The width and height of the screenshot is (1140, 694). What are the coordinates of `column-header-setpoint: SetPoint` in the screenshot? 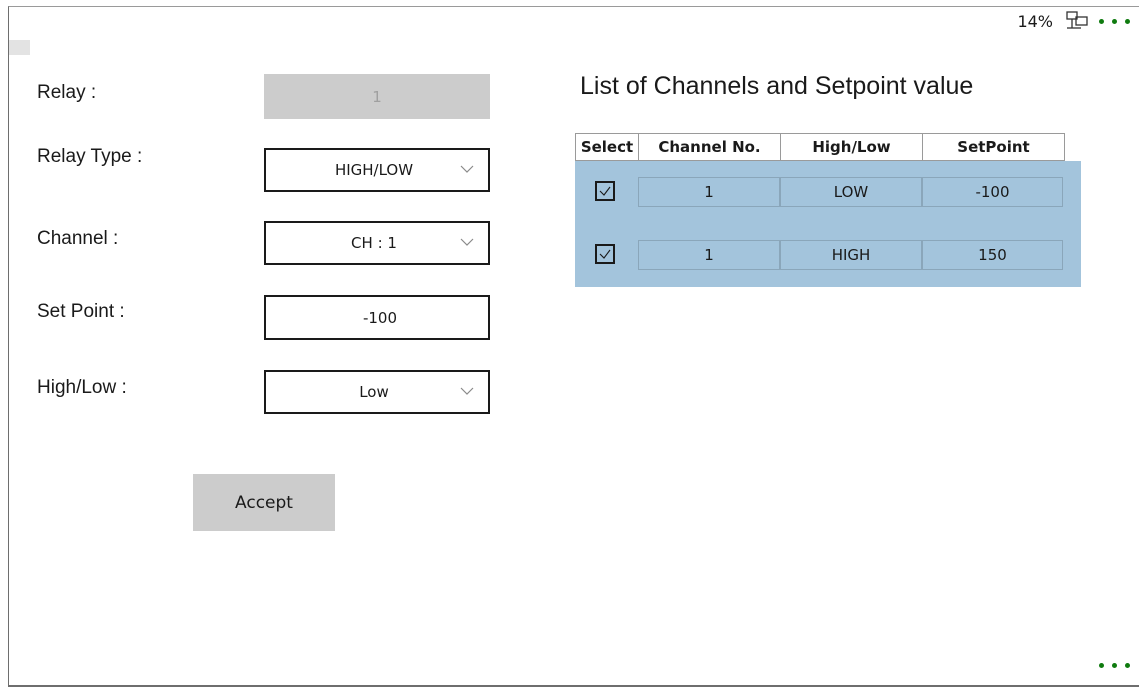 It's located at (993, 147).